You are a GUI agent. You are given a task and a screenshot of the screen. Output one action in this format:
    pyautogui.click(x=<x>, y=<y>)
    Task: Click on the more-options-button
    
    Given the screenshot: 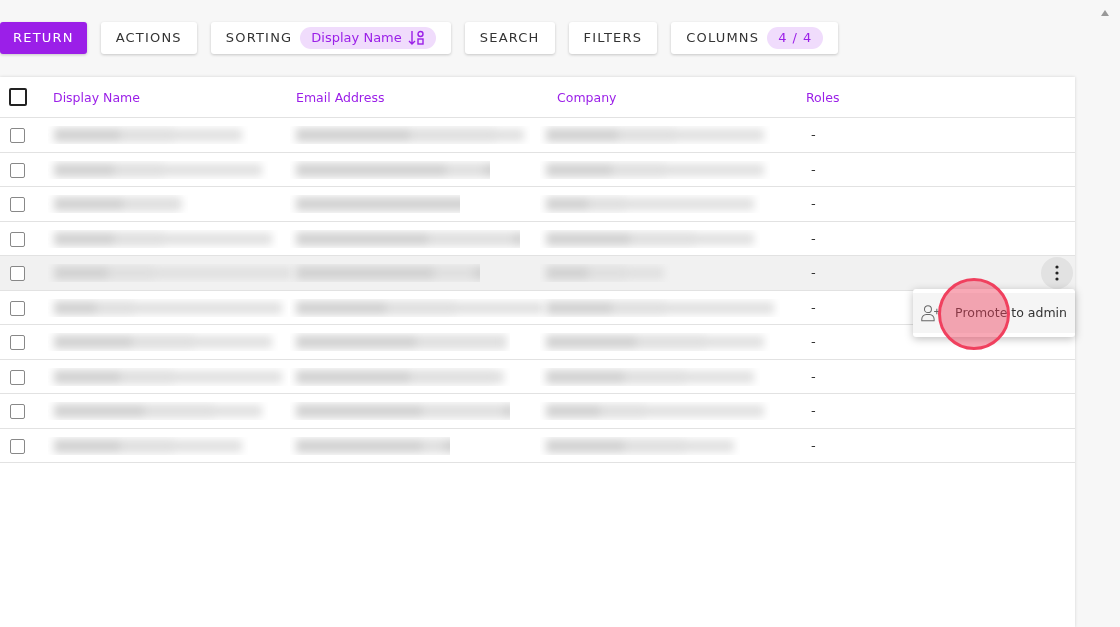 What is the action you would take?
    pyautogui.click(x=1057, y=273)
    